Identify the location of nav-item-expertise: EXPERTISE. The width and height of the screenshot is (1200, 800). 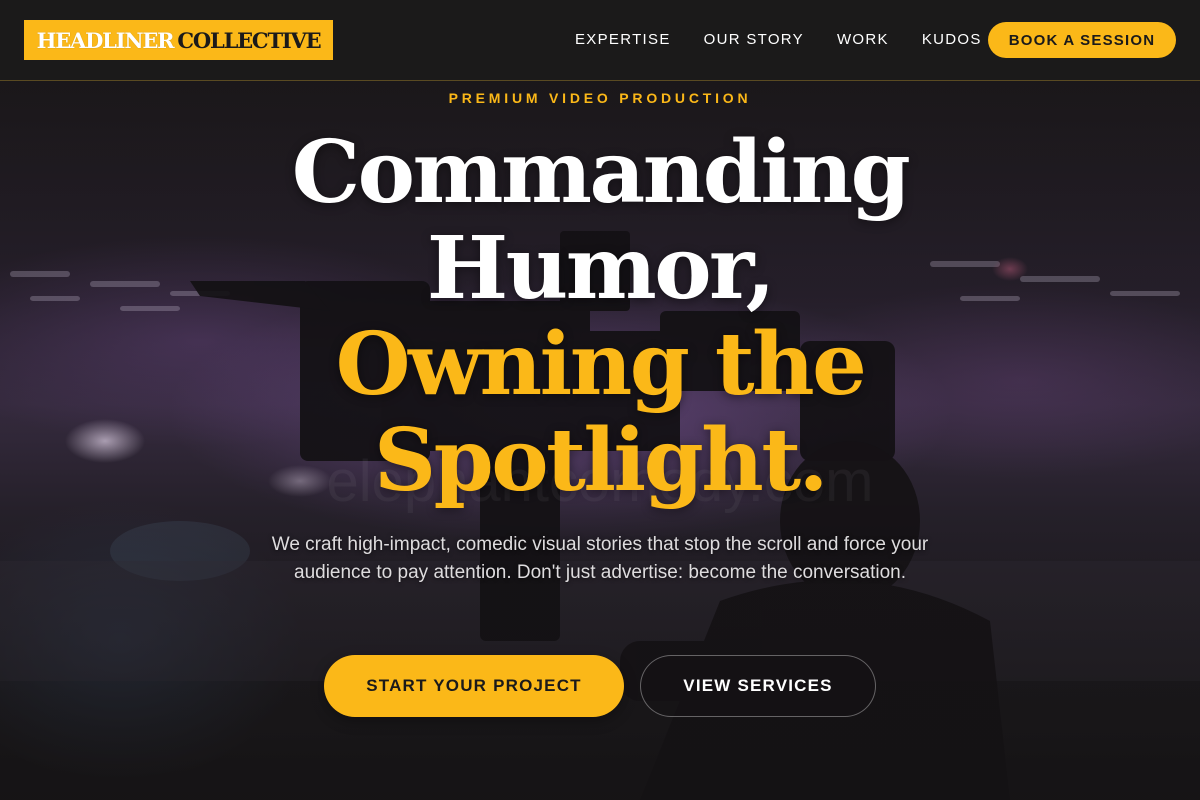
(623, 40).